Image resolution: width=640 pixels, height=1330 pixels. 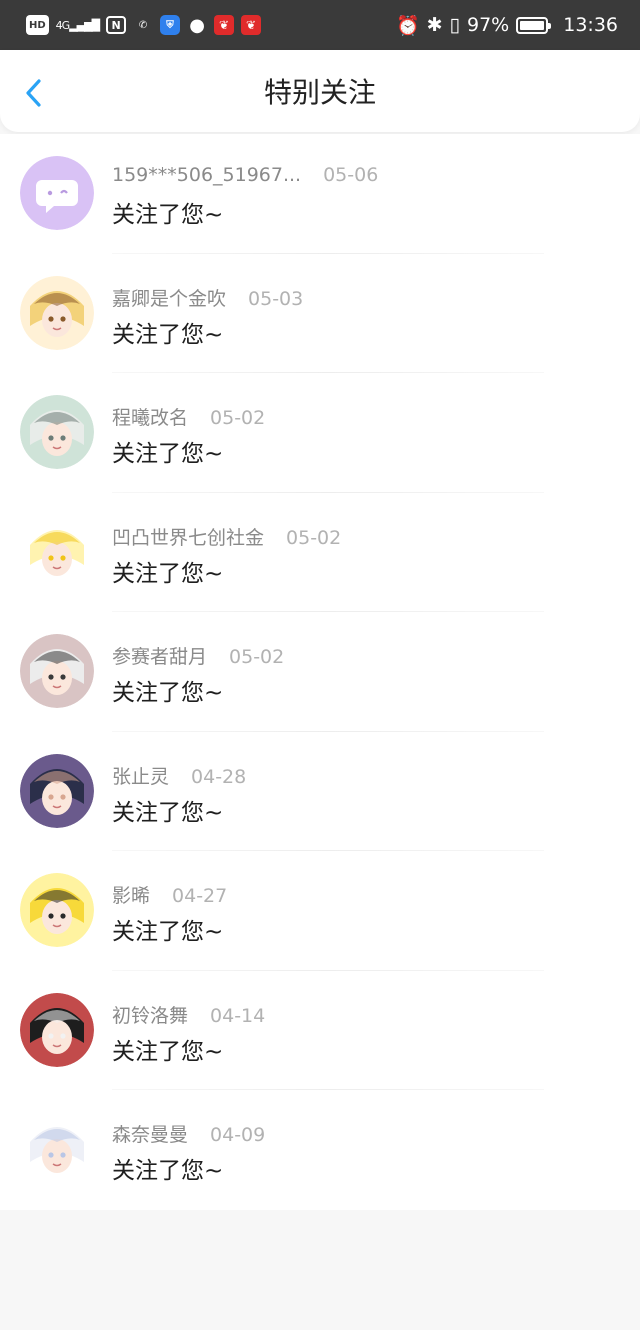 I want to click on item-meta: 凹凸世界七创社金 05-02, so click(x=226, y=536).